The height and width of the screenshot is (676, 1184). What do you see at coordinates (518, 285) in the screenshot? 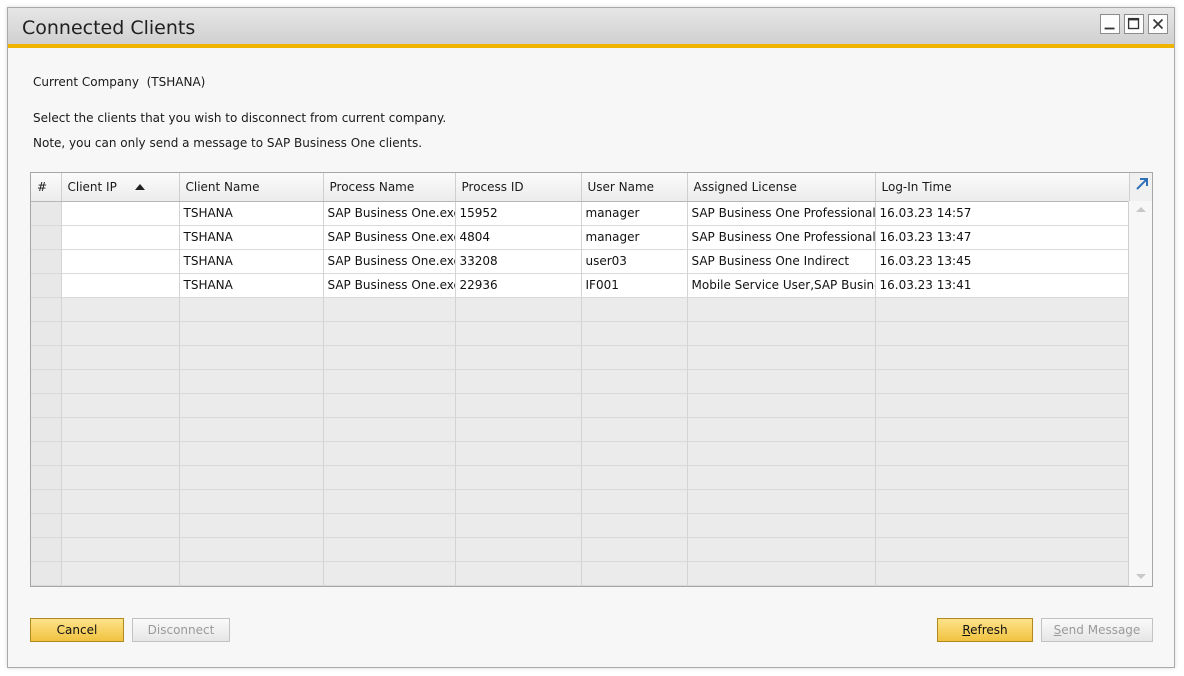
I see `cell-process-id: 22936` at bounding box center [518, 285].